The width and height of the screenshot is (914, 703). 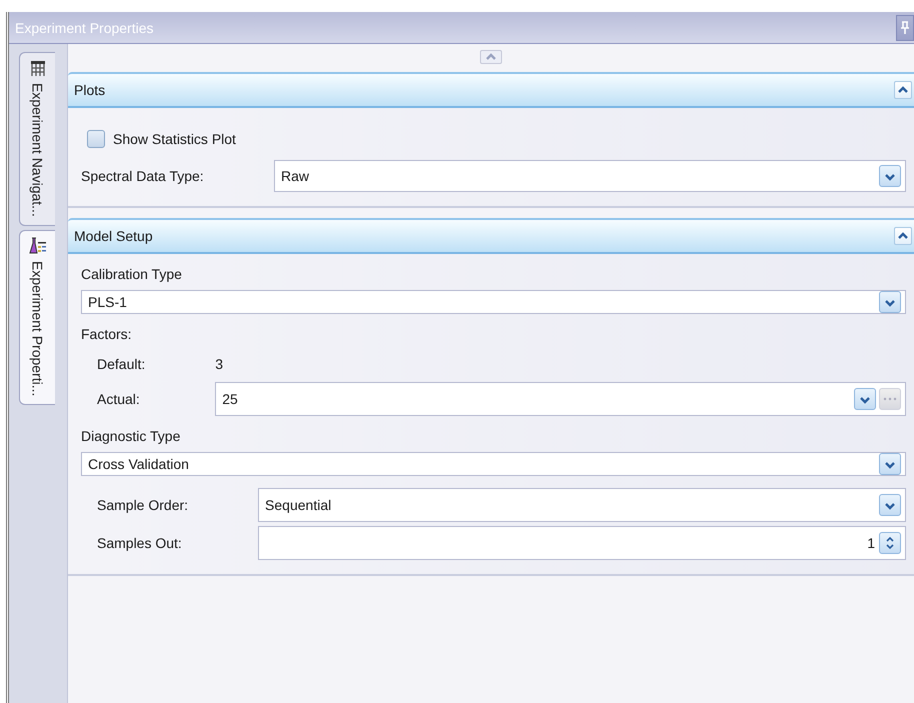 What do you see at coordinates (491, 236) in the screenshot?
I see `section-header: Model Setup` at bounding box center [491, 236].